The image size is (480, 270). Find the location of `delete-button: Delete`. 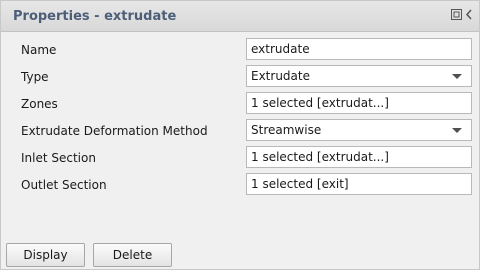

delete-button: Delete is located at coordinates (132, 255).